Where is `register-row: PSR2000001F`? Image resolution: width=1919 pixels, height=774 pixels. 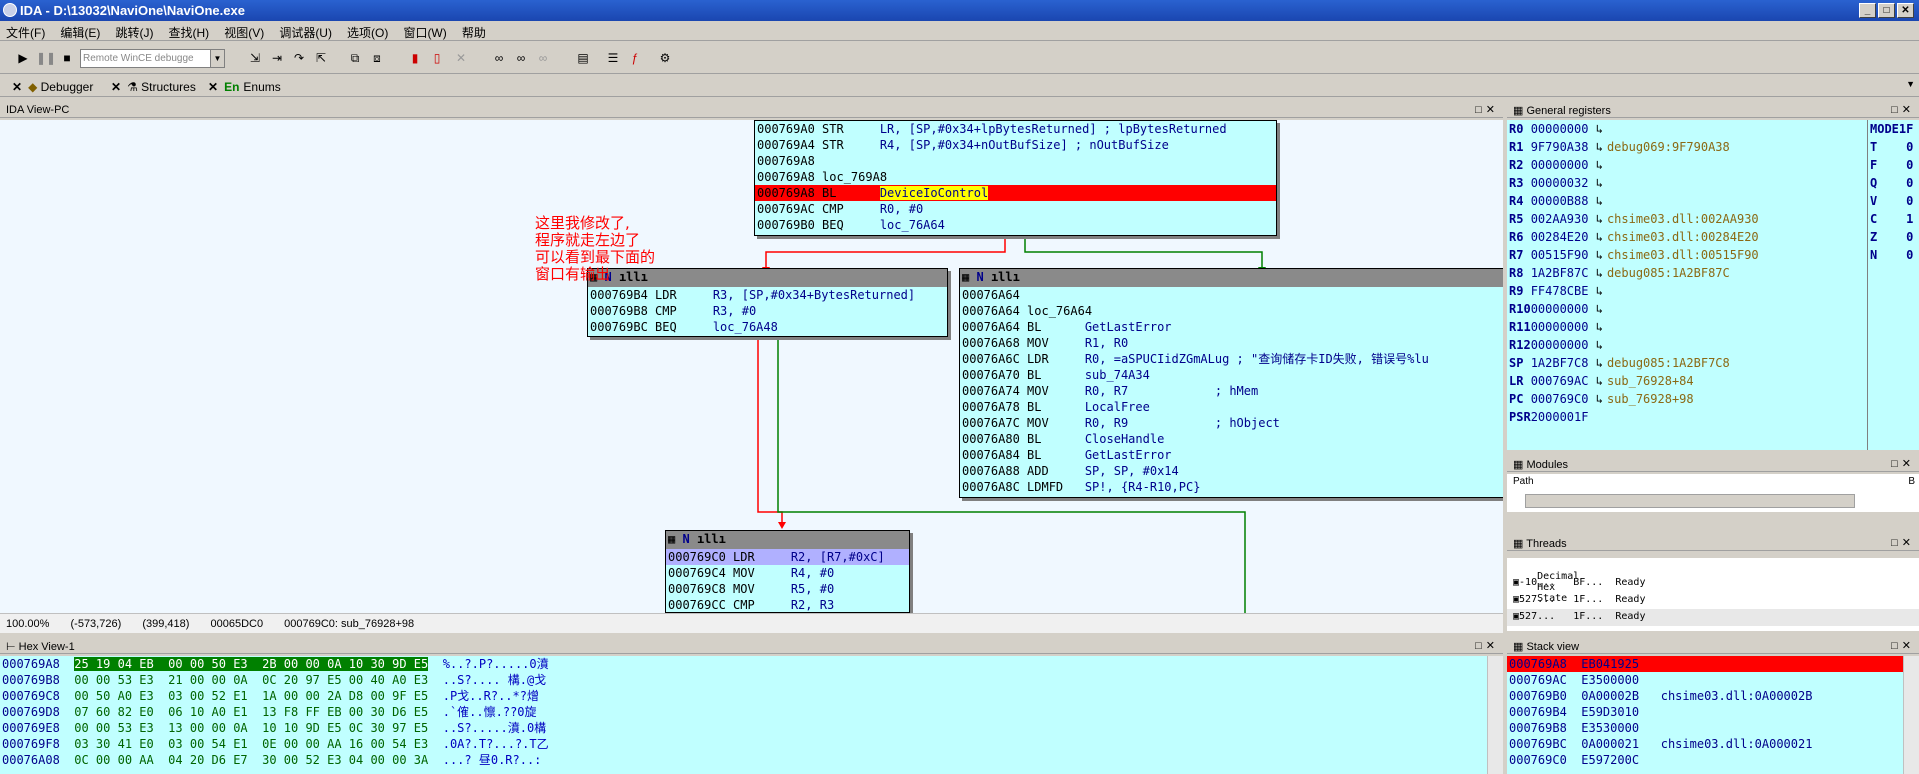 register-row: PSR2000001F is located at coordinates (1687, 417).